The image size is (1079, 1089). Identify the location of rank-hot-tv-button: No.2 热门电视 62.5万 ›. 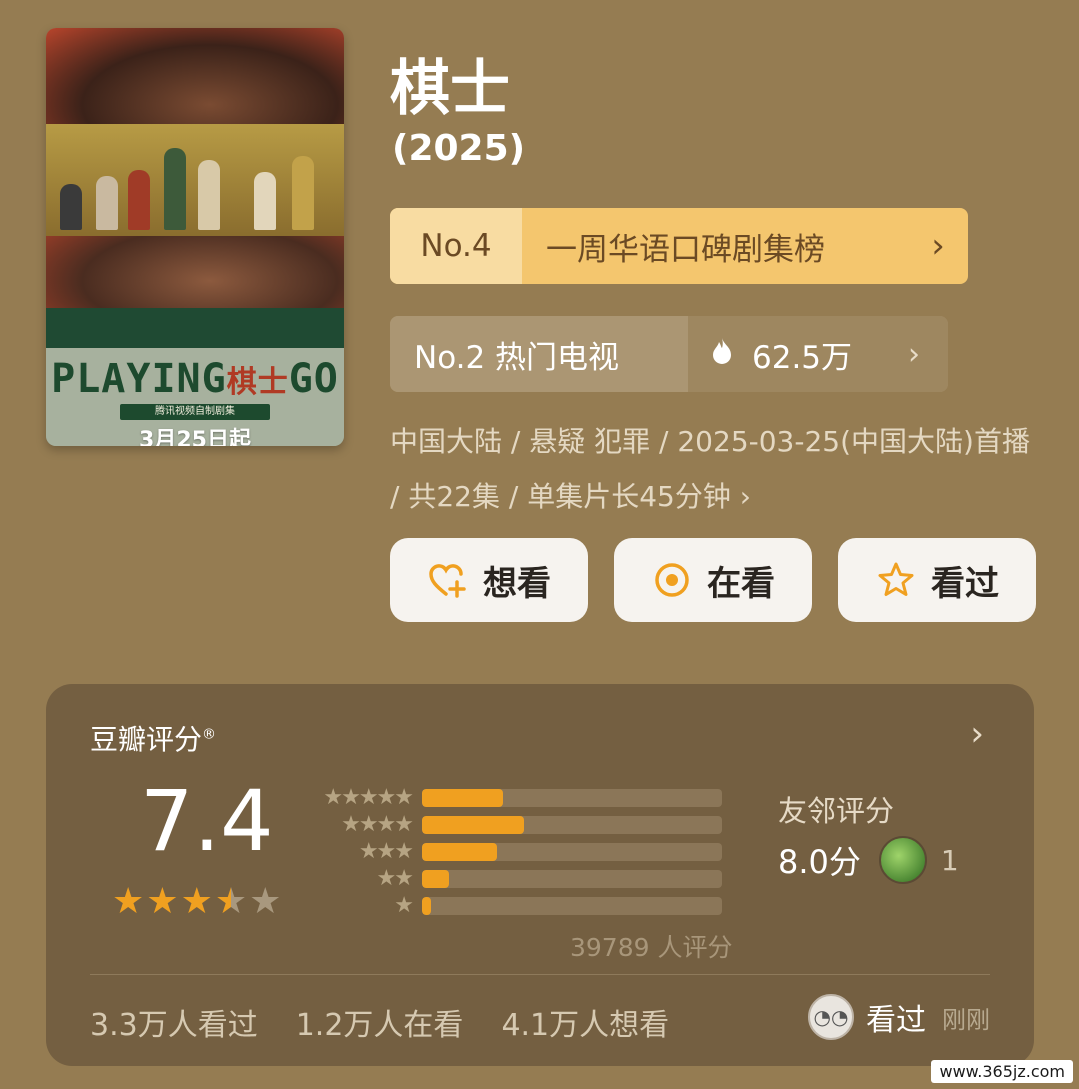
(669, 354).